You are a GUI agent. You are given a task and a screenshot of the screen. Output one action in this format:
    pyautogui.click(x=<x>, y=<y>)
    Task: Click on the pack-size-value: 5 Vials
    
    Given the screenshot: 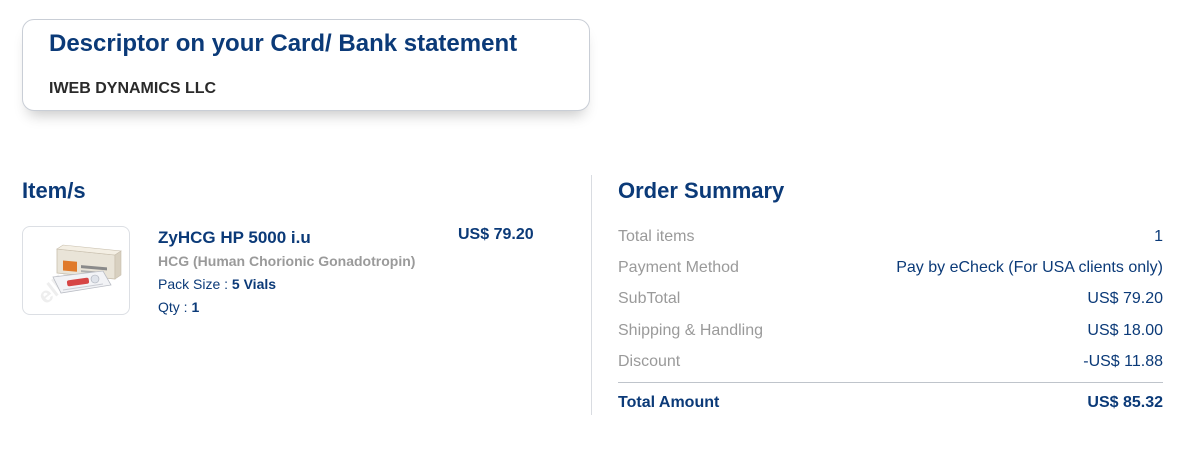 What is the action you would take?
    pyautogui.click(x=254, y=284)
    